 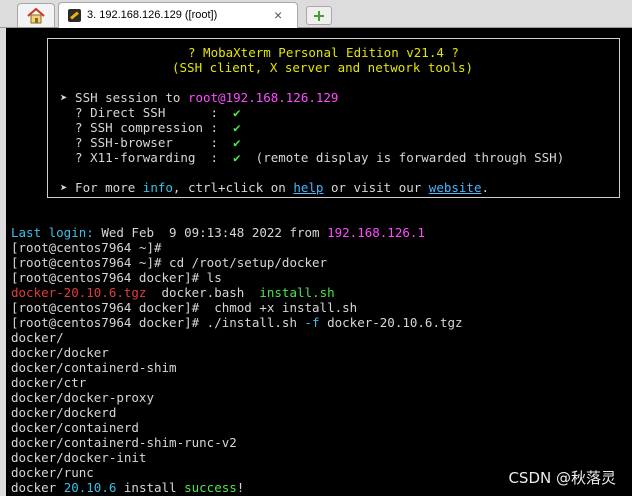 What do you see at coordinates (323, 67) in the screenshot?
I see `banner-subtitle: (SSH client, X server and network tools)` at bounding box center [323, 67].